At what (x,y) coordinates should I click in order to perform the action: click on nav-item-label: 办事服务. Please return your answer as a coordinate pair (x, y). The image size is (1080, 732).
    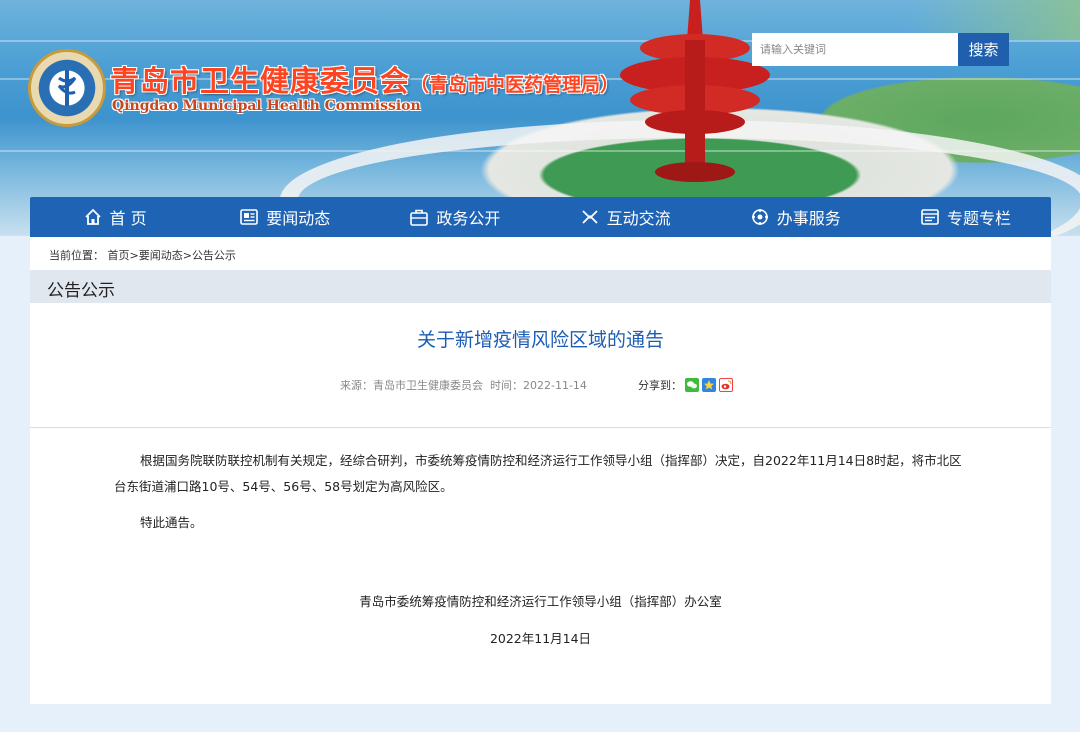
    Looking at the image, I should click on (808, 218).